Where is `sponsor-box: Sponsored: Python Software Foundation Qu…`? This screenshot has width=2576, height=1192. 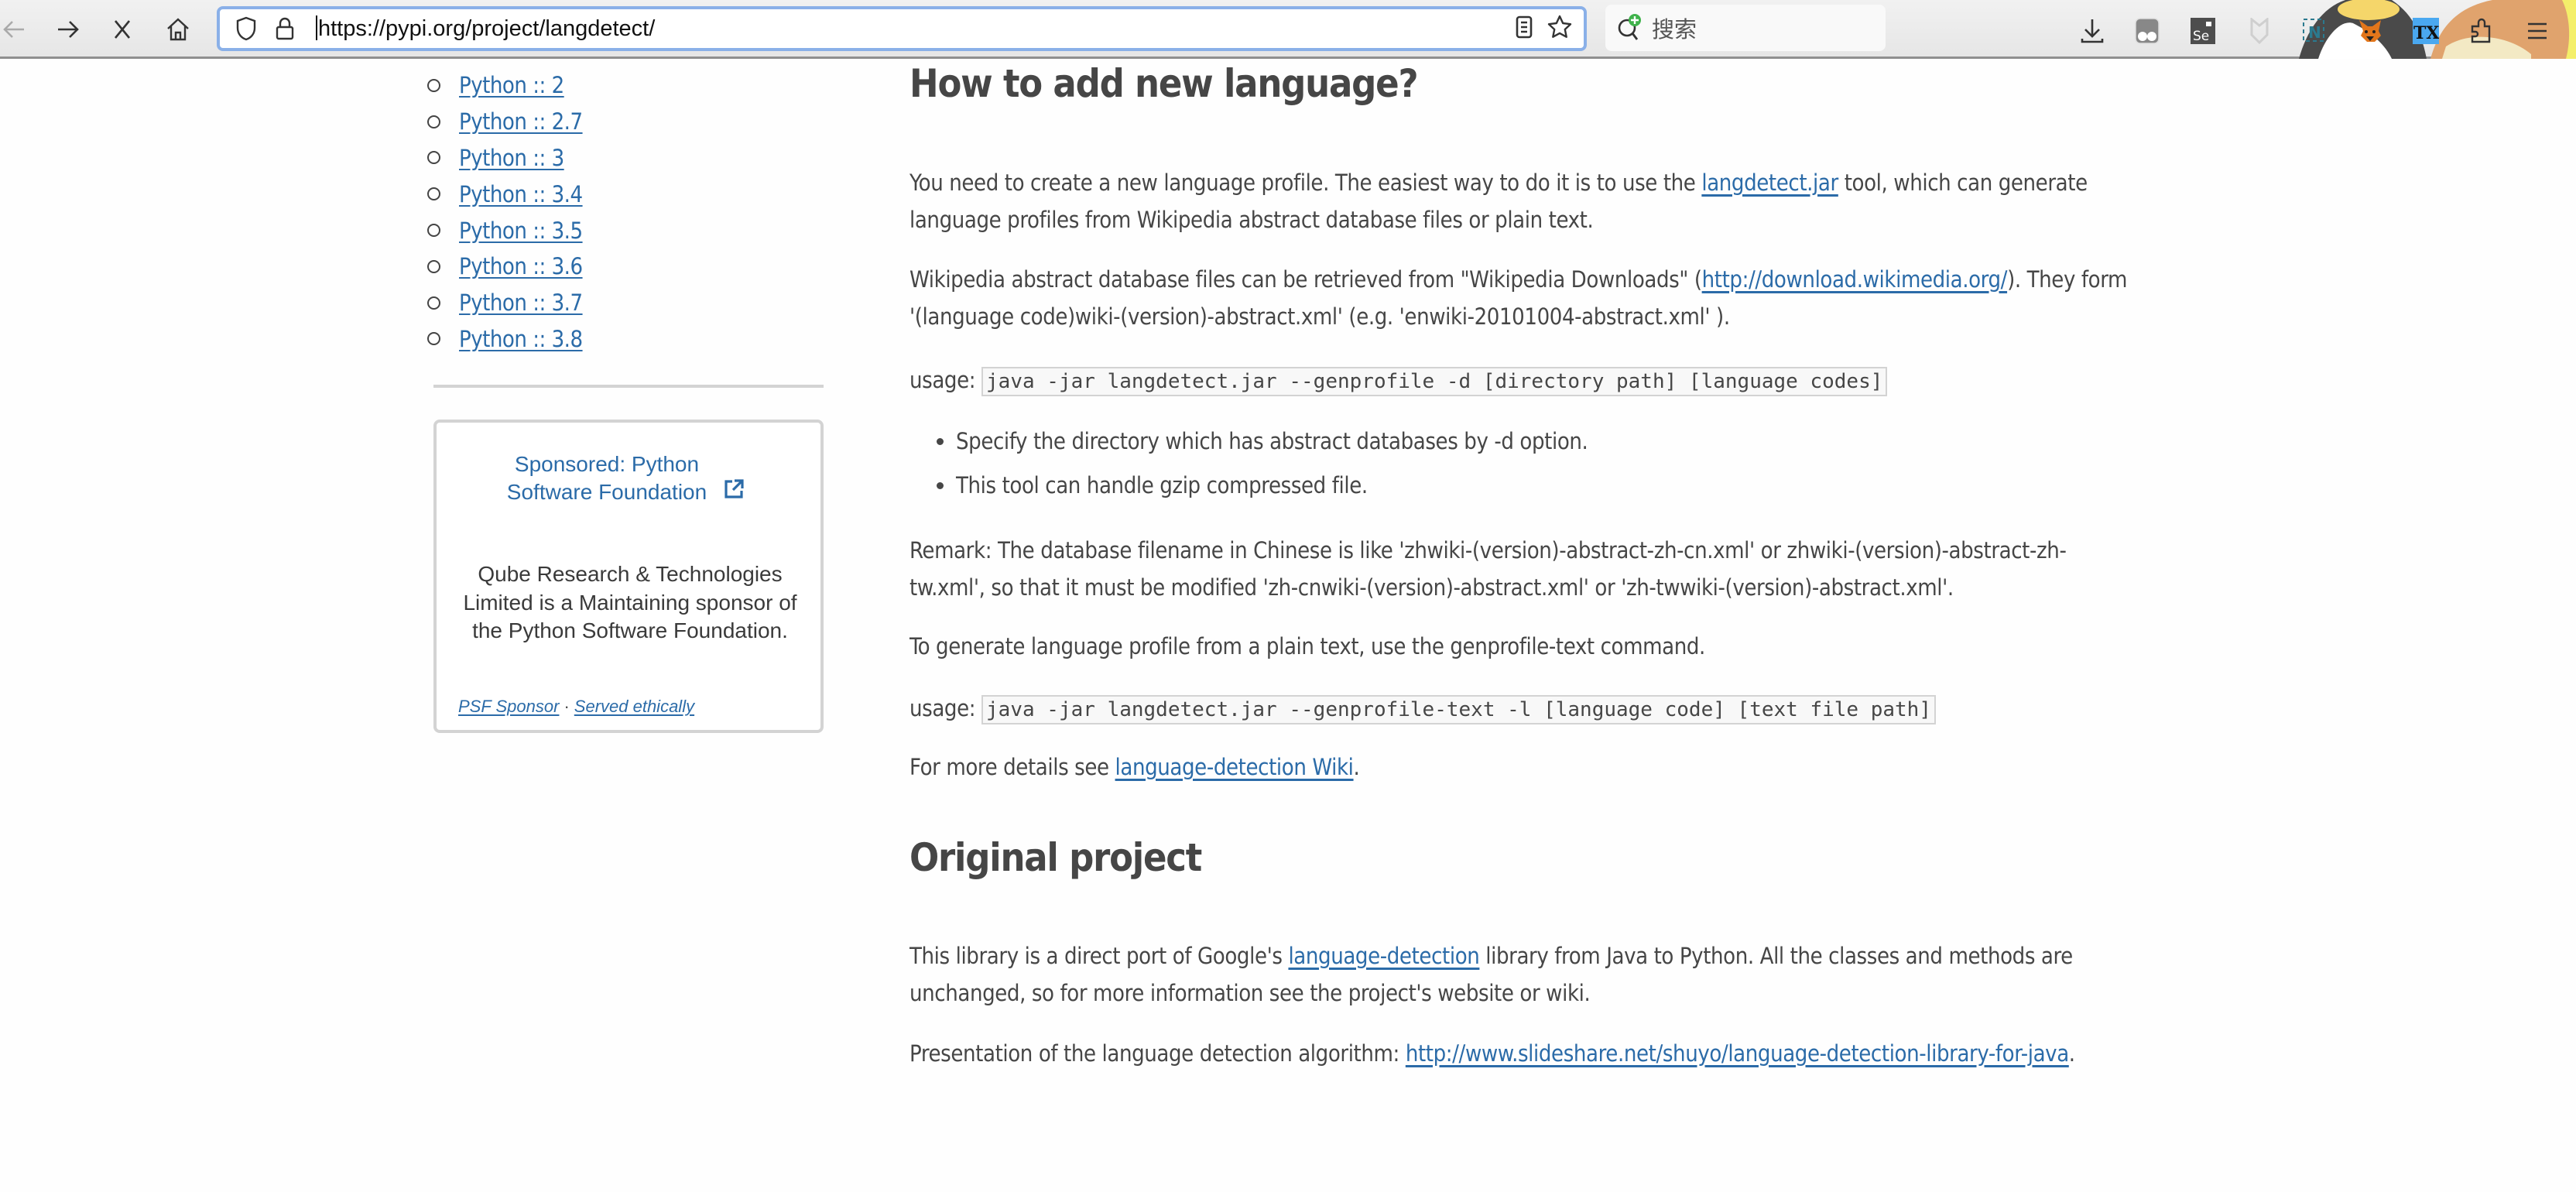
sponsor-box: Sponsored: Python Software Foundation Qu… is located at coordinates (629, 576).